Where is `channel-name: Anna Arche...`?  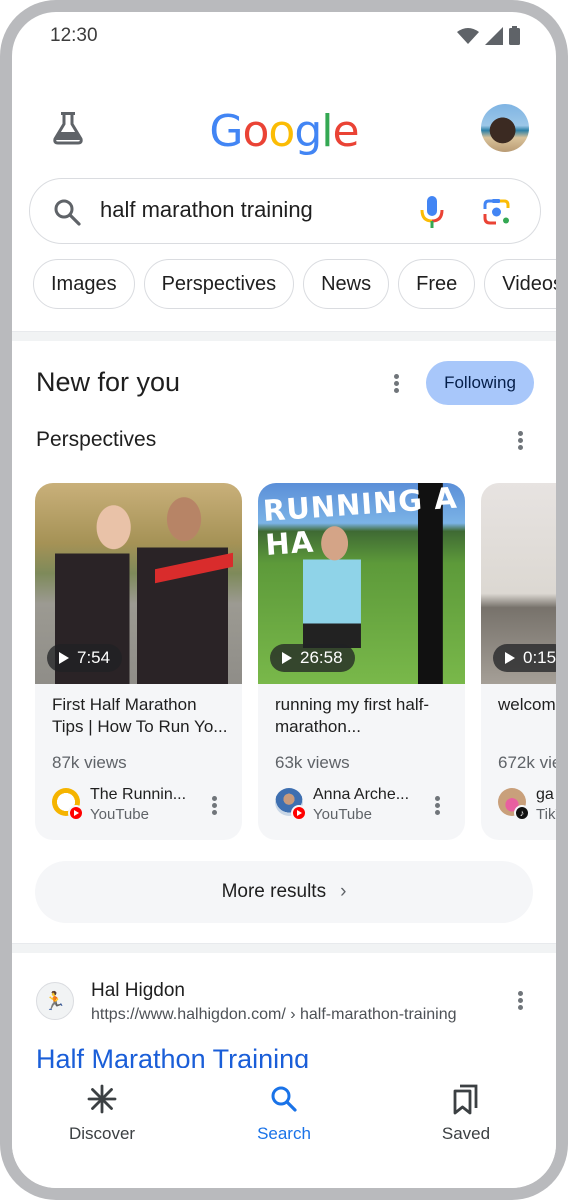 channel-name: Anna Arche... is located at coordinates (361, 794).